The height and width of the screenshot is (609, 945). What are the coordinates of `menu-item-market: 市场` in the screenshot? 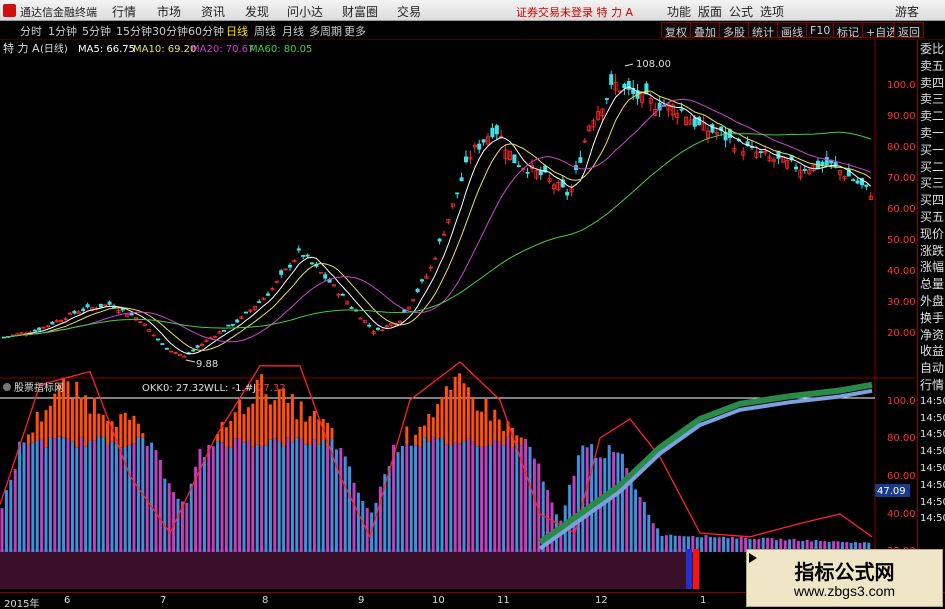 It's located at (169, 11).